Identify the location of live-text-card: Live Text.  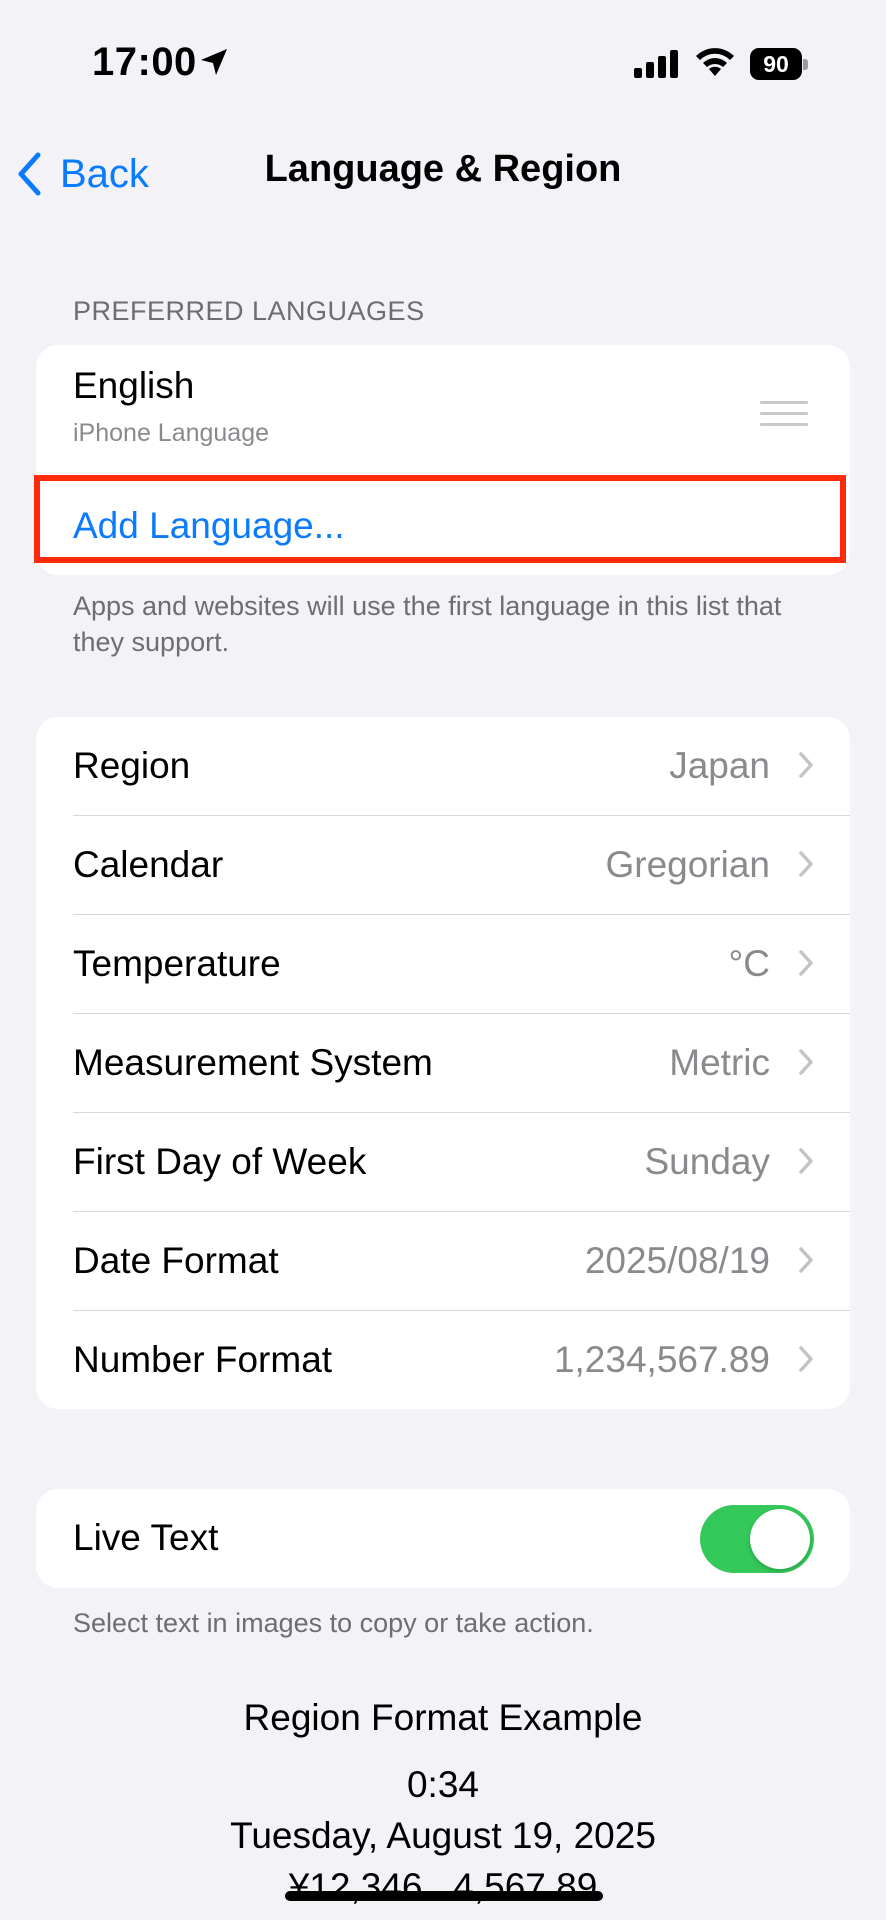
(443, 1538).